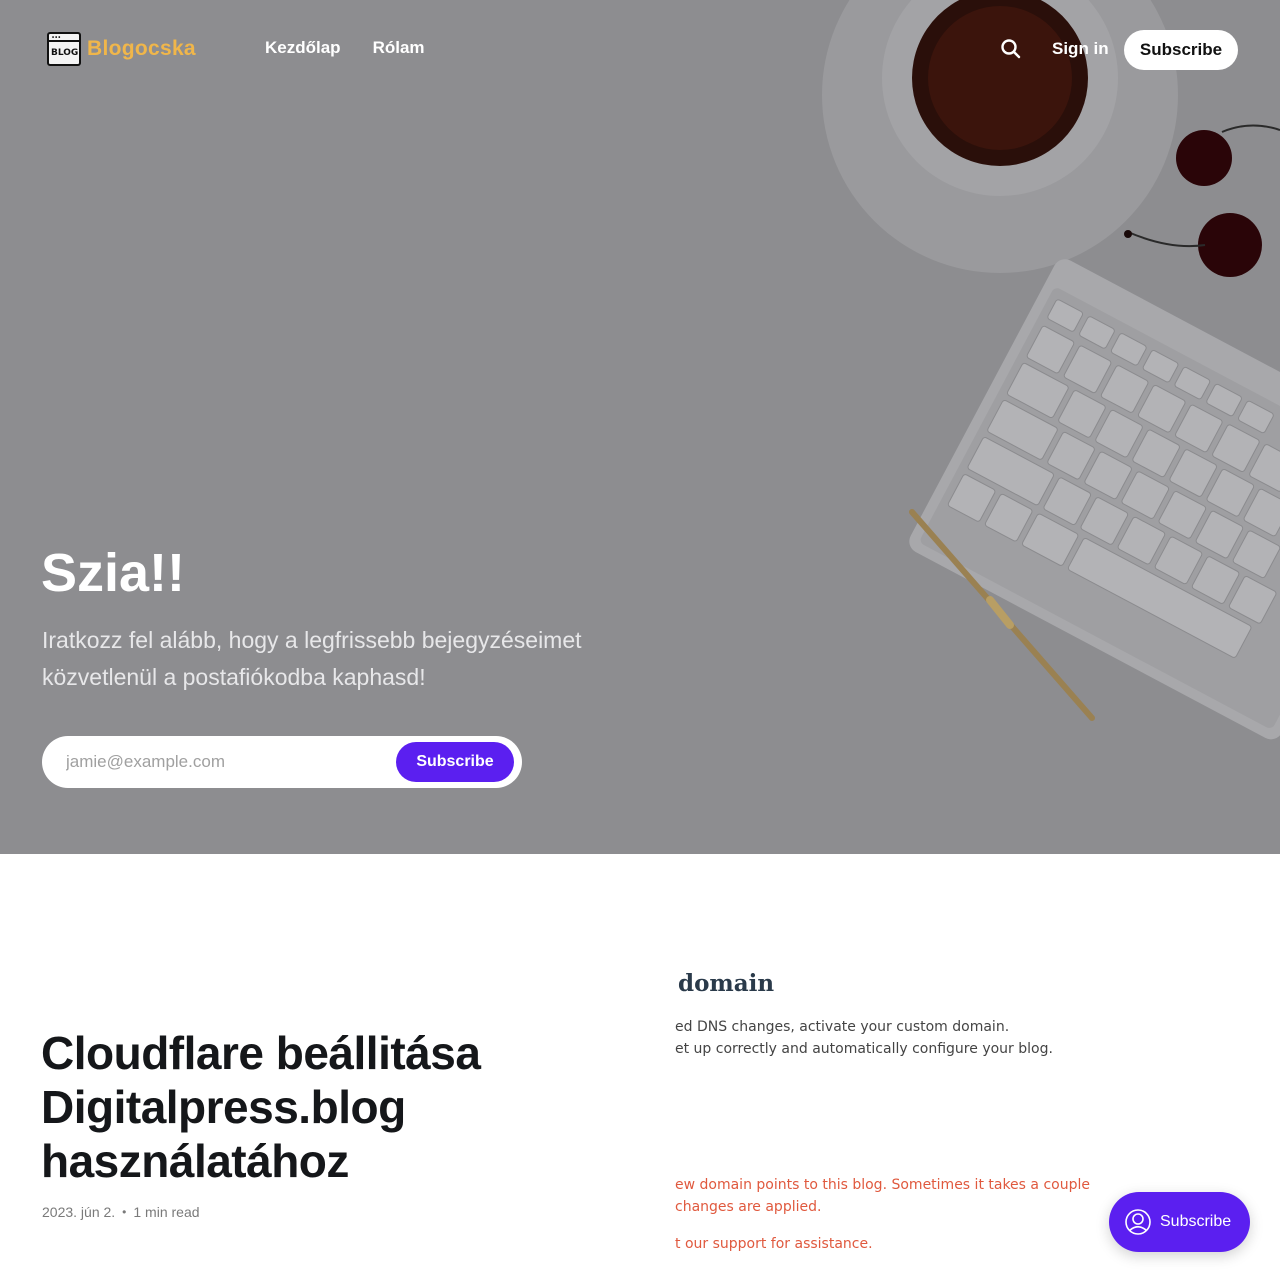 The height and width of the screenshot is (1280, 1280). I want to click on logo-icon: ••• BLOG, so click(64, 49).